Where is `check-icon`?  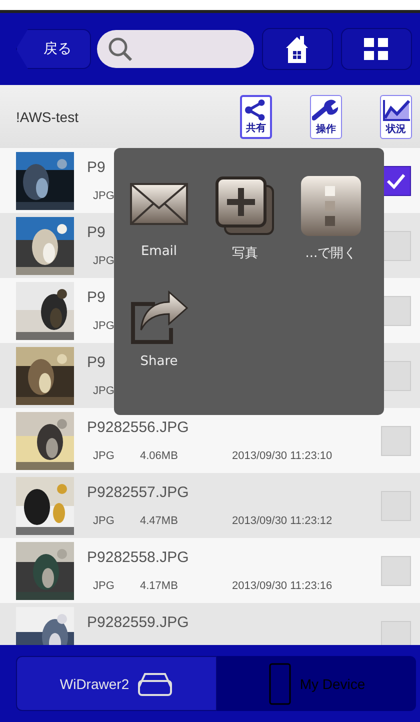 check-icon is located at coordinates (396, 180).